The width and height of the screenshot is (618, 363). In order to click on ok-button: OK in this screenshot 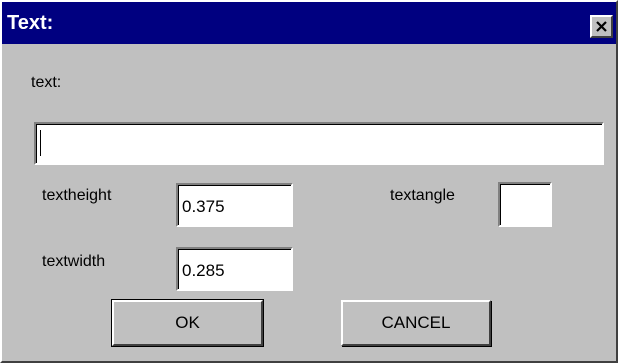, I will do `click(187, 323)`.